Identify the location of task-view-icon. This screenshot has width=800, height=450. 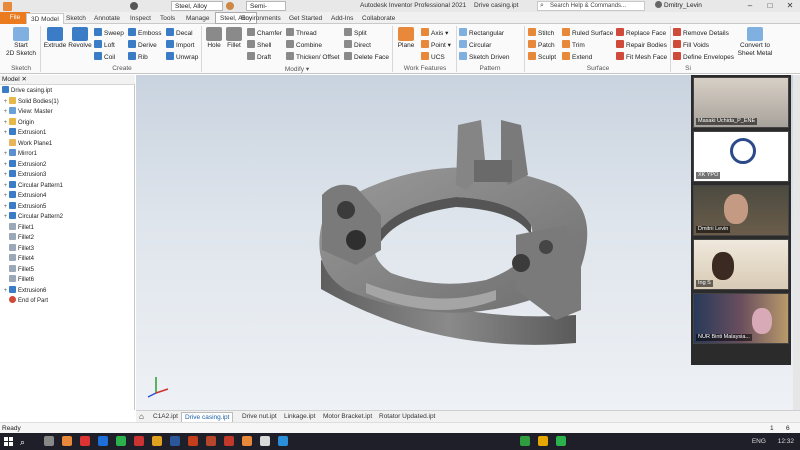
(49, 441).